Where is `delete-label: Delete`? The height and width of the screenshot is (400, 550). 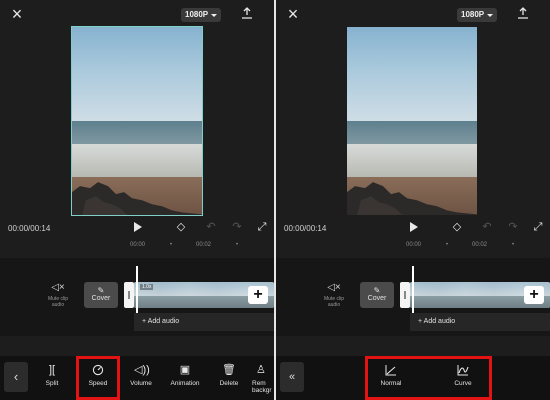
delete-label: Delete is located at coordinates (229, 383).